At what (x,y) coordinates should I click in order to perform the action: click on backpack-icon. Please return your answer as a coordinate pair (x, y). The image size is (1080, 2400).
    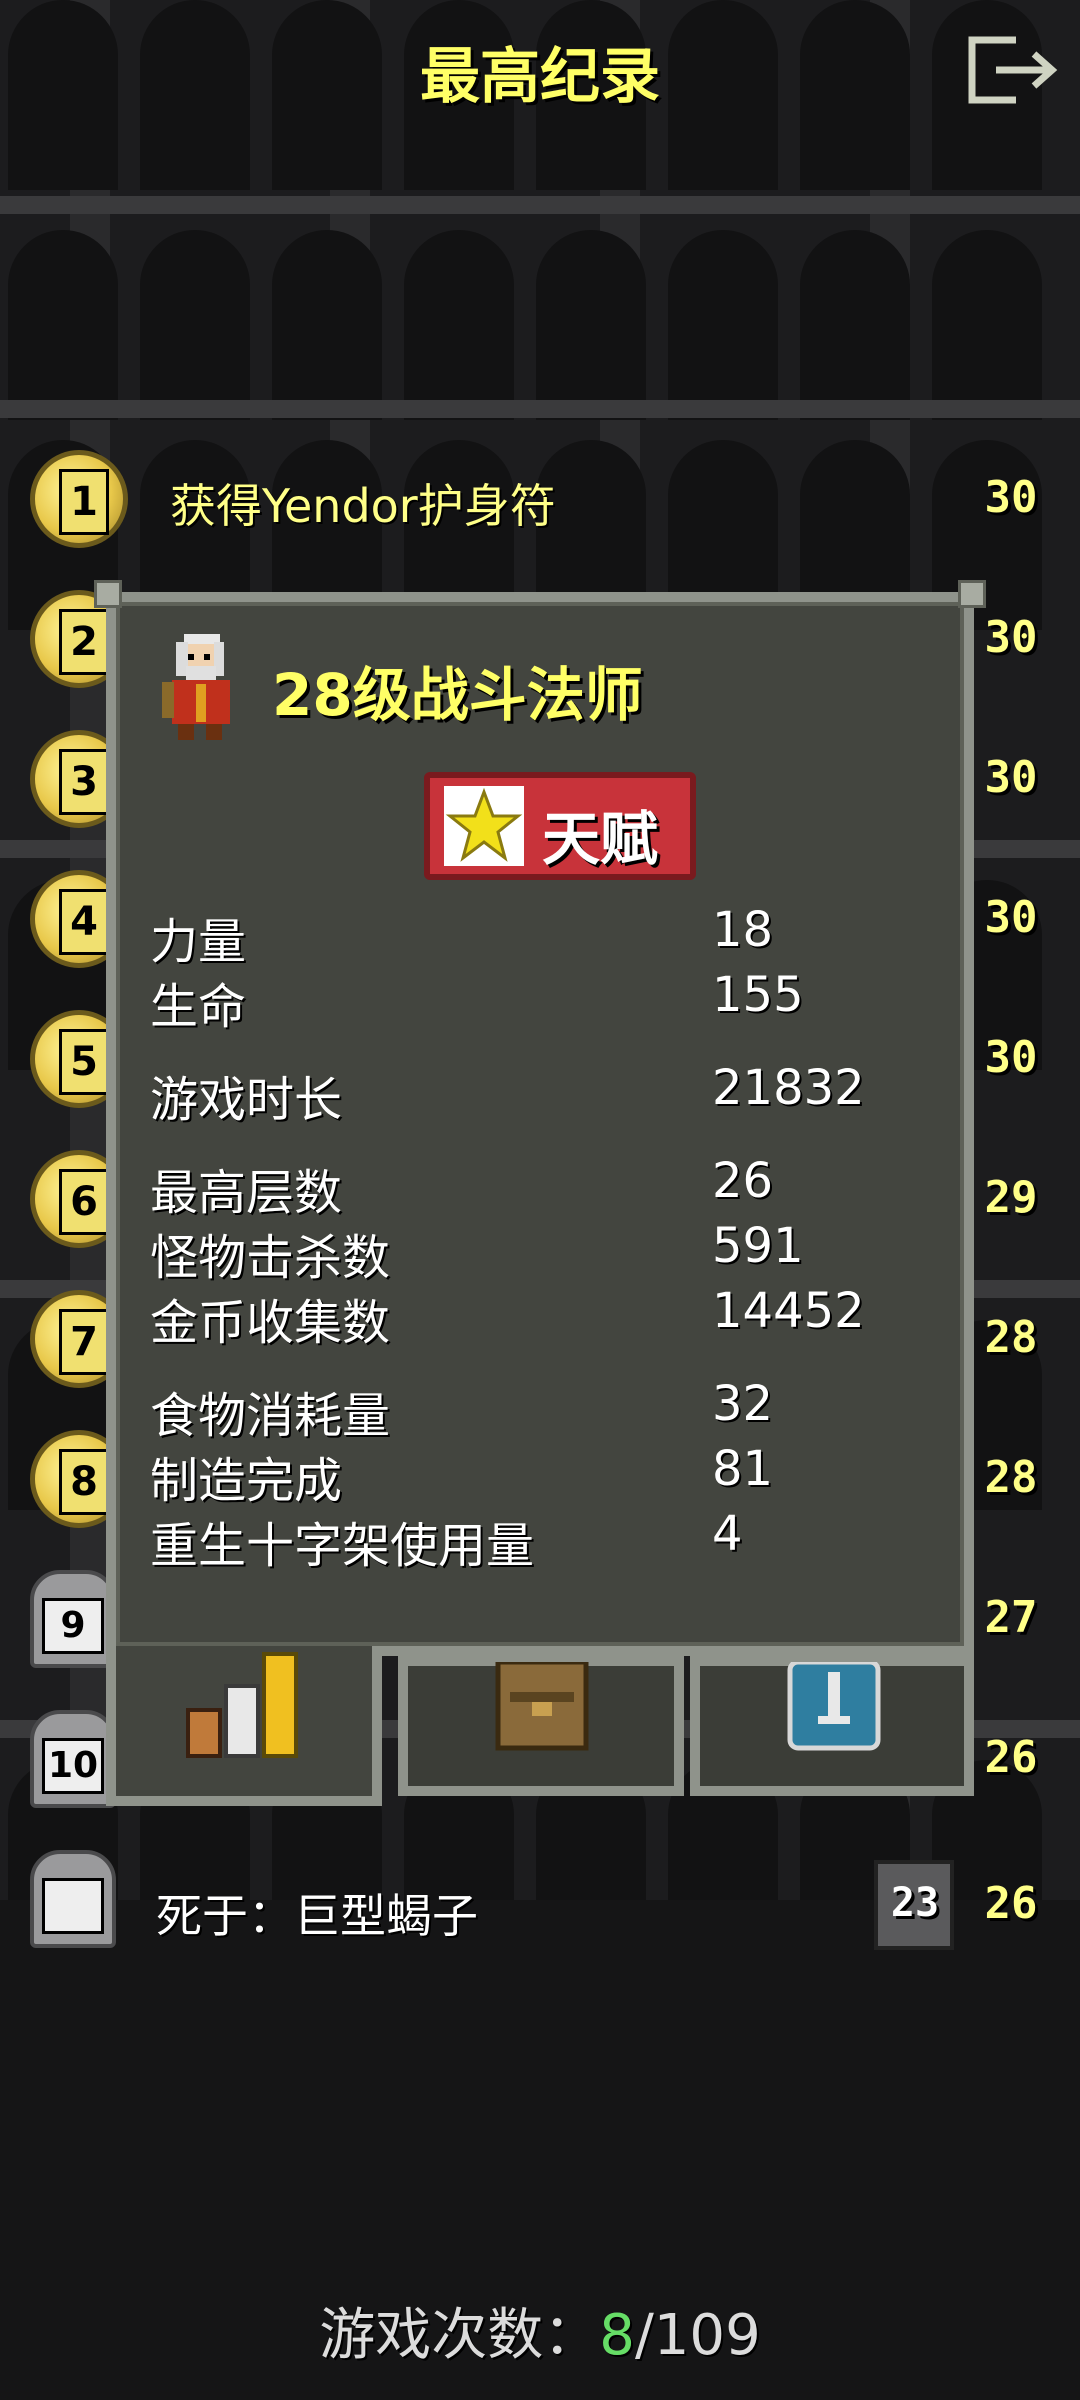
    Looking at the image, I should click on (542, 1706).